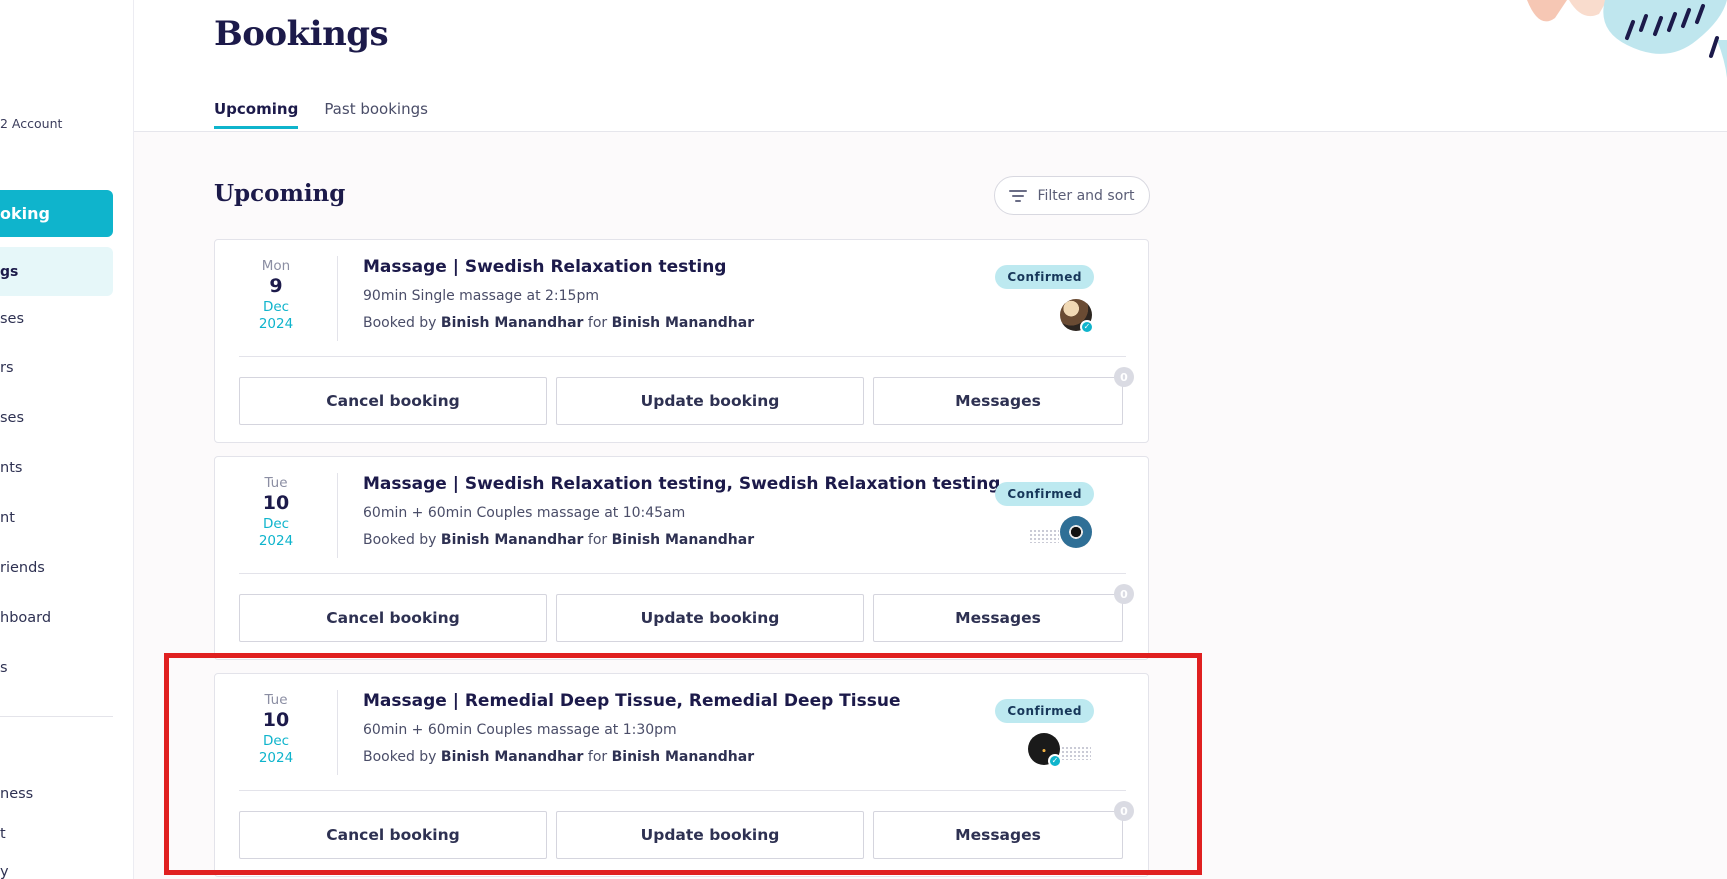 This screenshot has height=879, width=1727. What do you see at coordinates (321, 114) in the screenshot?
I see `booking-tabs: Upcoming Past bookings` at bounding box center [321, 114].